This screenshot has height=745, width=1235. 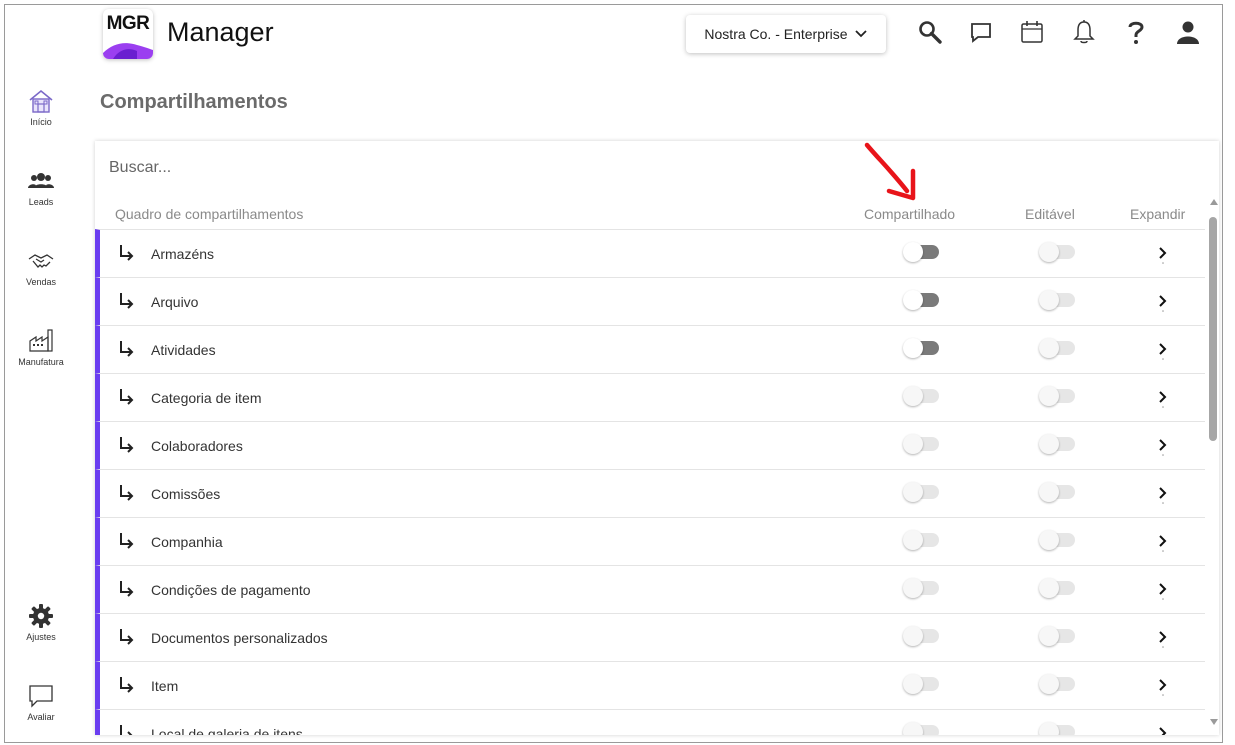 I want to click on feedback-icon, so click(x=41, y=696).